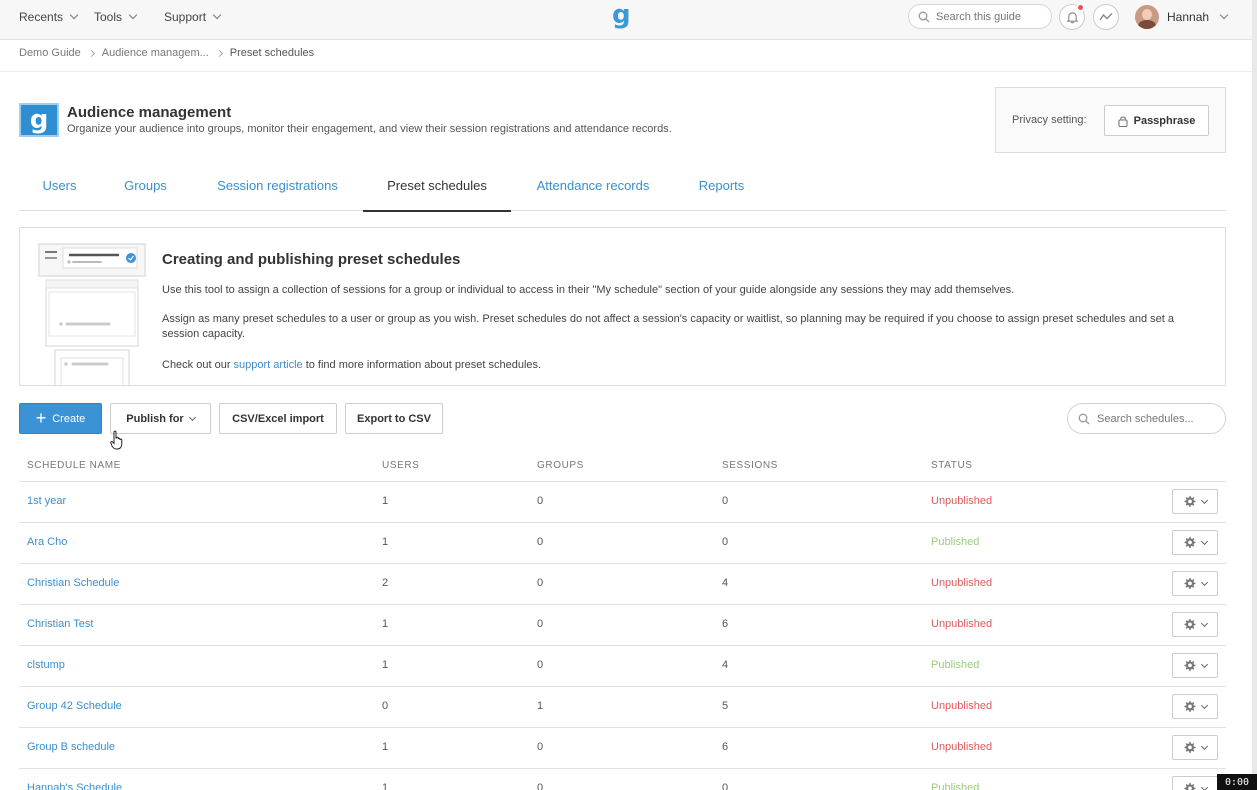 The image size is (1257, 790). Describe the element at coordinates (721, 185) in the screenshot. I see `tab-reports: Reports` at that location.